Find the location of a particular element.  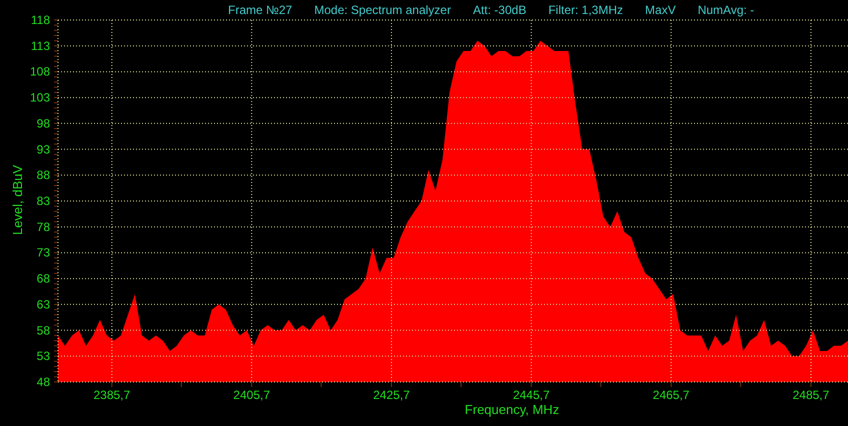

y-tick-label: 48 is located at coordinates (43, 382).